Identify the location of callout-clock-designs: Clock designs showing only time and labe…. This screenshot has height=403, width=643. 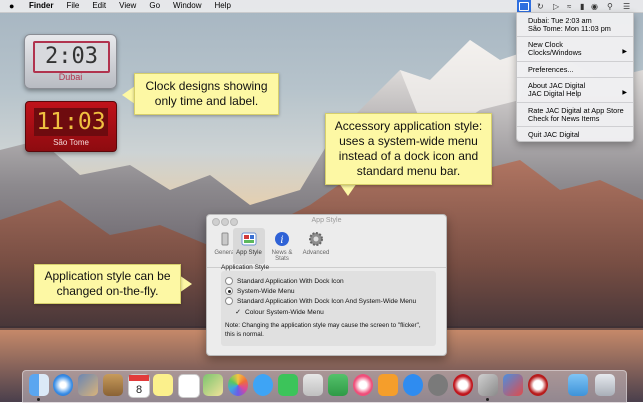
(206, 94).